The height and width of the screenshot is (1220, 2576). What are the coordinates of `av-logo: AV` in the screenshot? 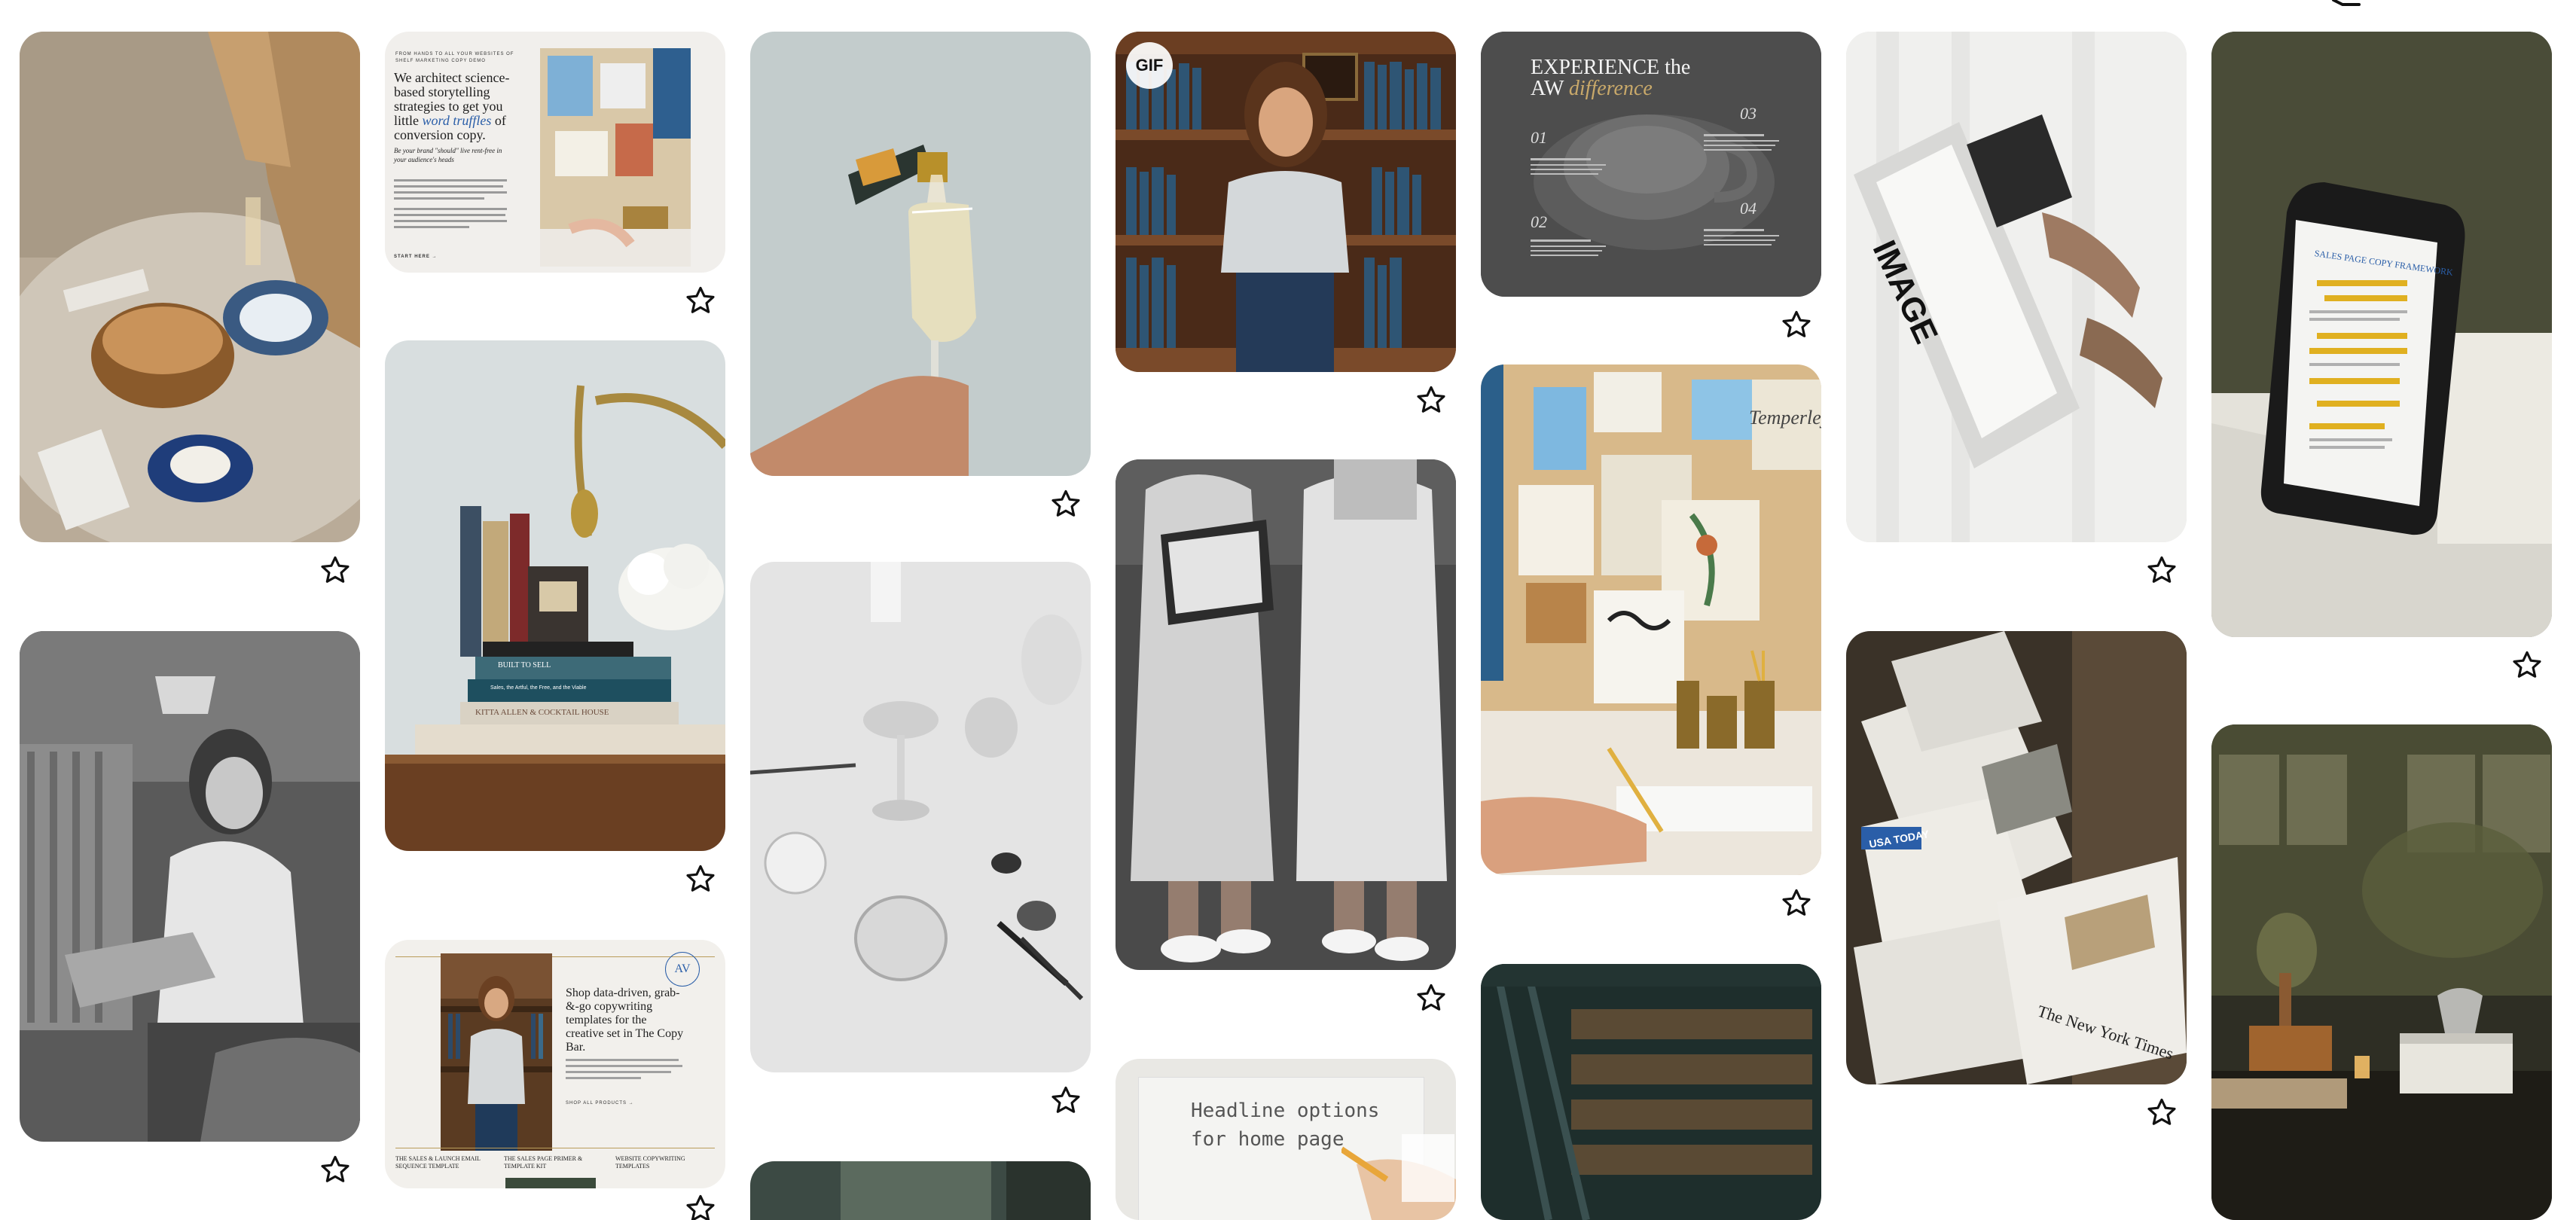 It's located at (682, 969).